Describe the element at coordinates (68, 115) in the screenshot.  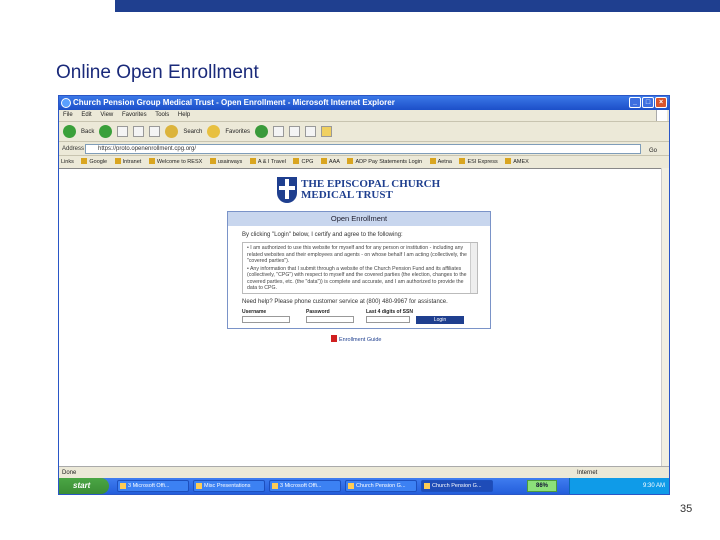
I see `menu-file: File` at that location.